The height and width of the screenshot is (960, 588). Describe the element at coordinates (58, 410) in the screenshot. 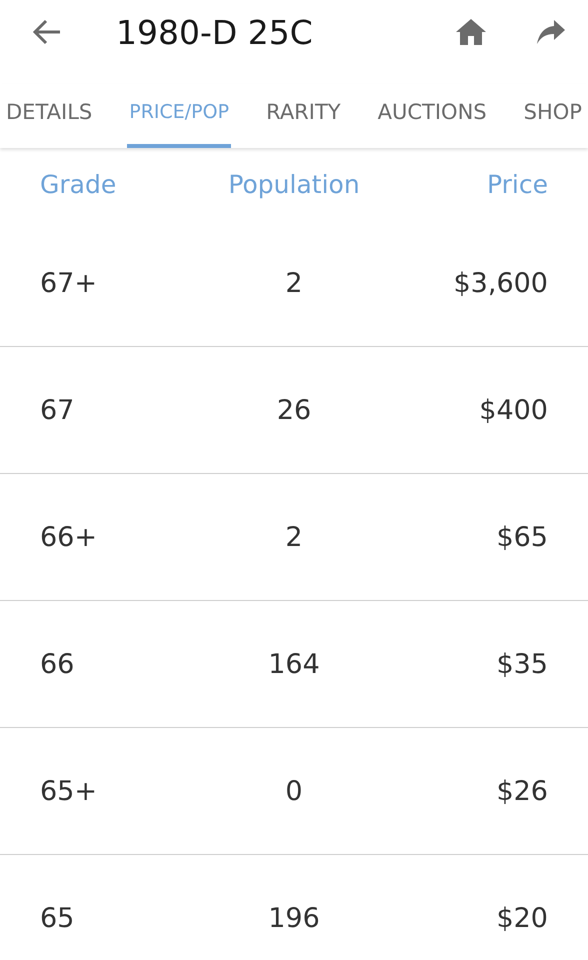

I see `table-cell-text: 67` at that location.